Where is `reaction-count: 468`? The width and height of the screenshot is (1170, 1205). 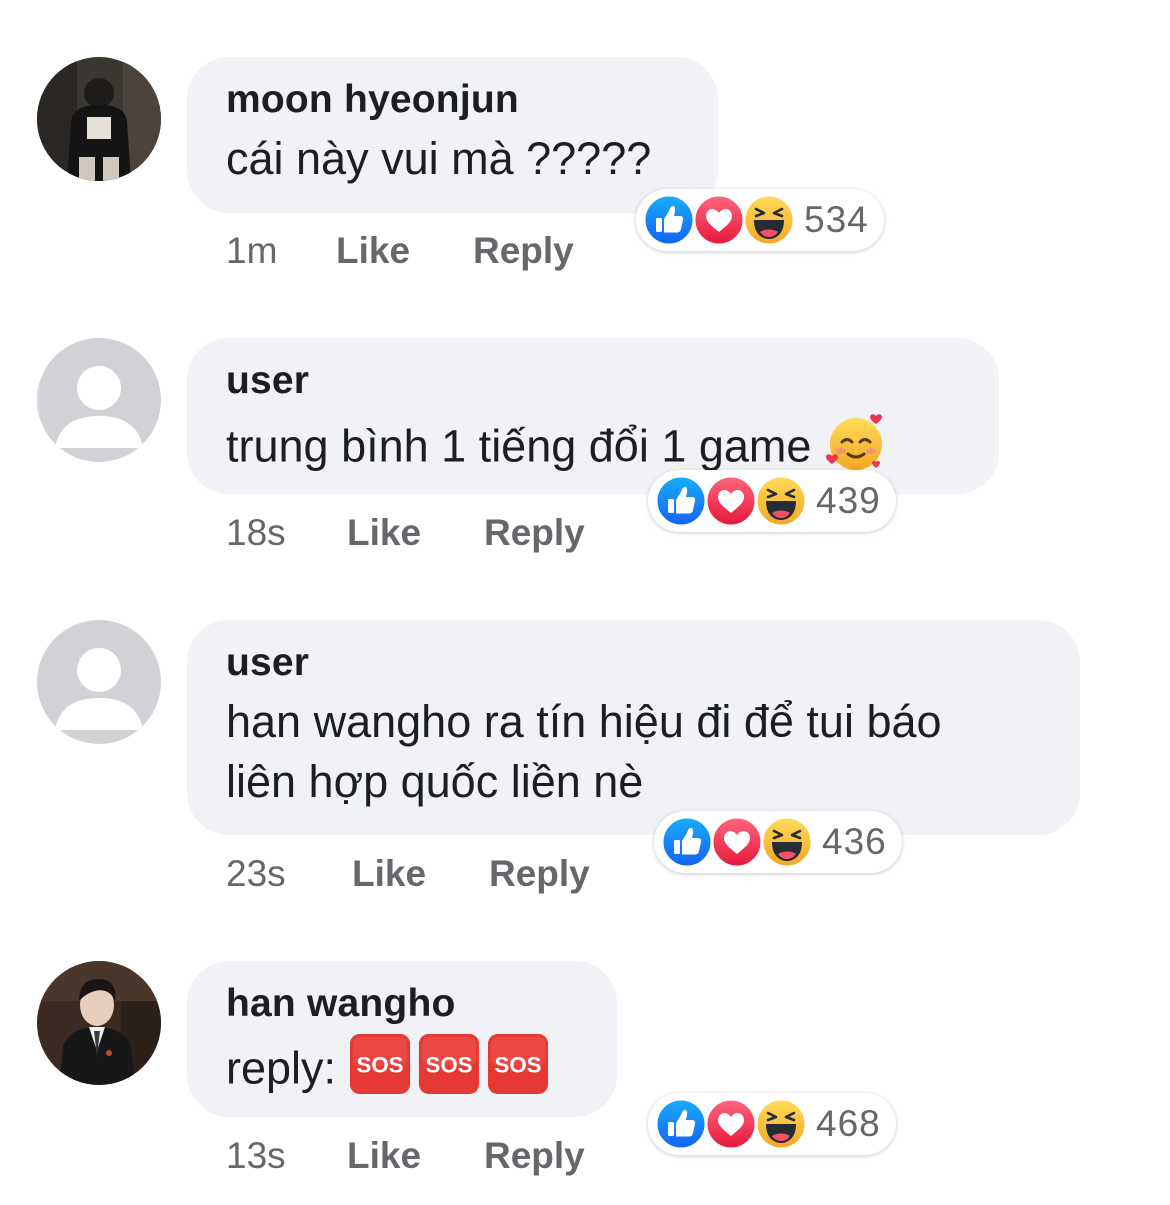
reaction-count: 468 is located at coordinates (848, 1123).